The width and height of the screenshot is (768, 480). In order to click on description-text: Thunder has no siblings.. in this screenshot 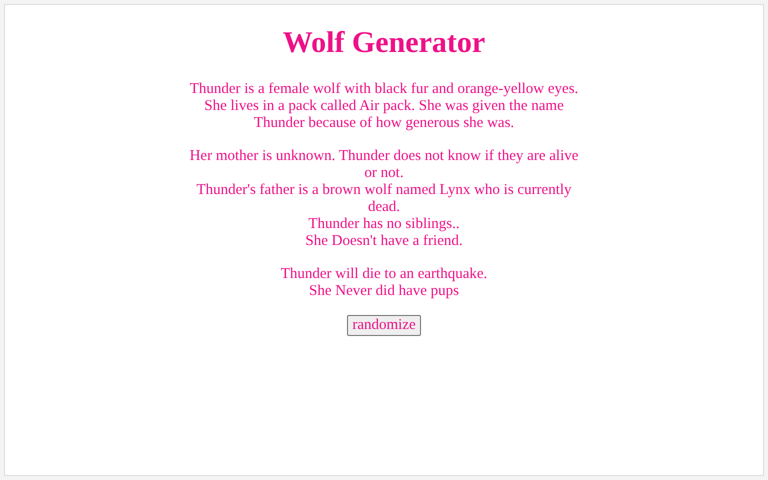, I will do `click(384, 224)`.